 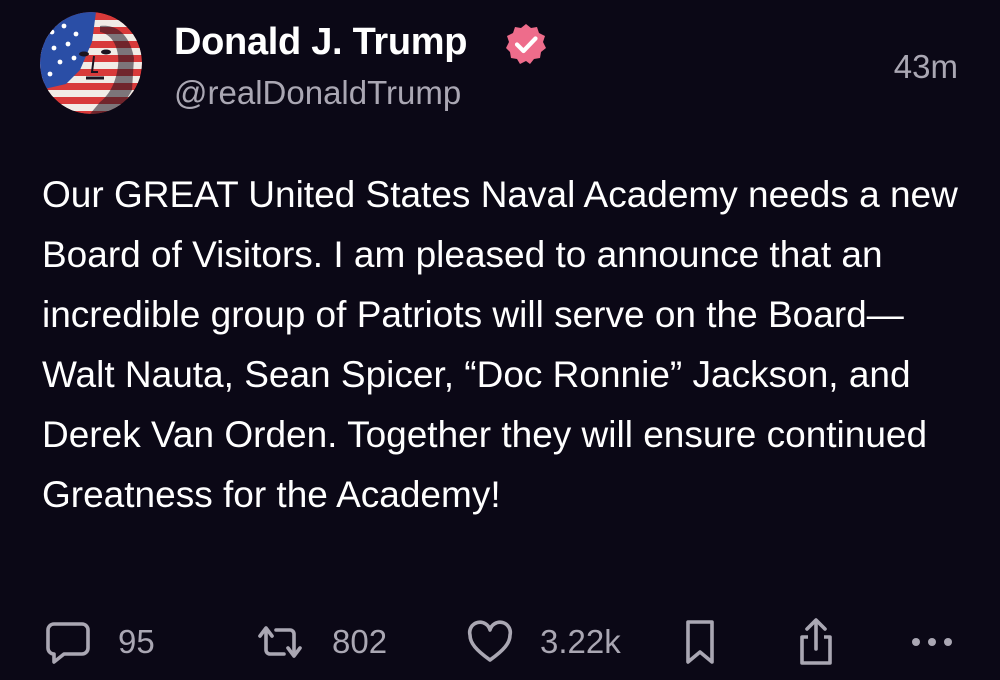 I want to click on reply-button: 95, so click(x=99, y=642).